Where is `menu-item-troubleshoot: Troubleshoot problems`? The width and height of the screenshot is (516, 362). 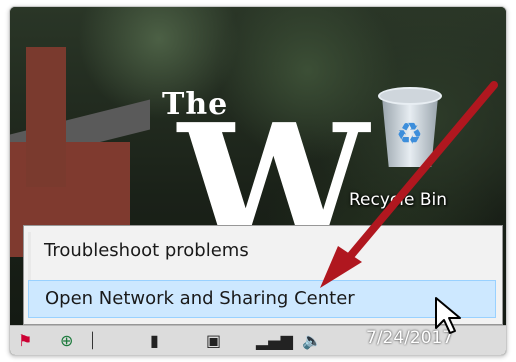
menu-item-troubleshoot: Troubleshoot problems is located at coordinates (262, 251).